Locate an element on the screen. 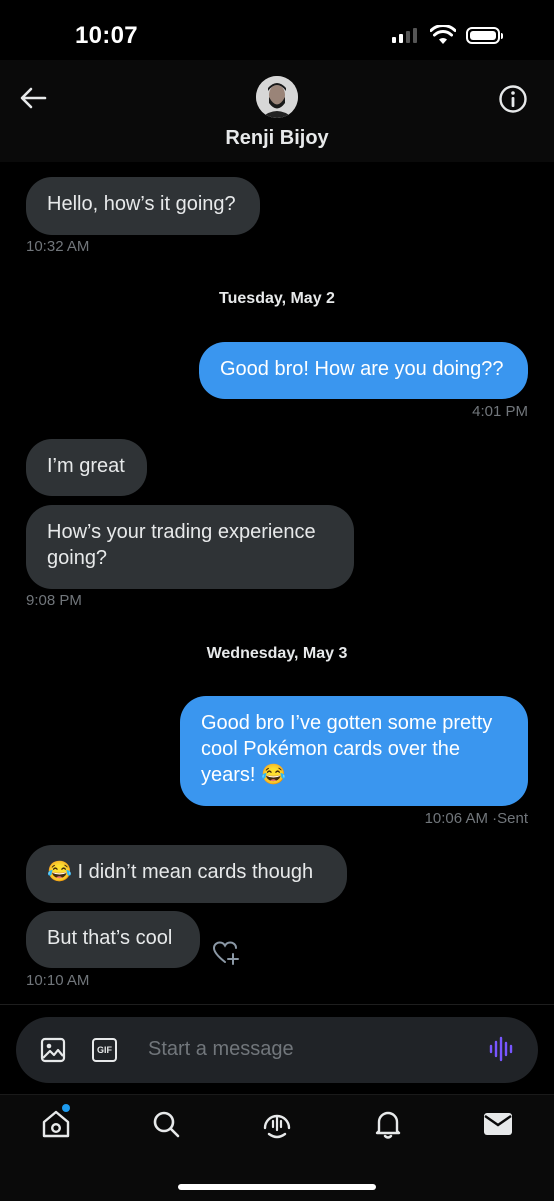 This screenshot has height=1201, width=554. message-timestamp: 10:10 AM is located at coordinates (58, 980).